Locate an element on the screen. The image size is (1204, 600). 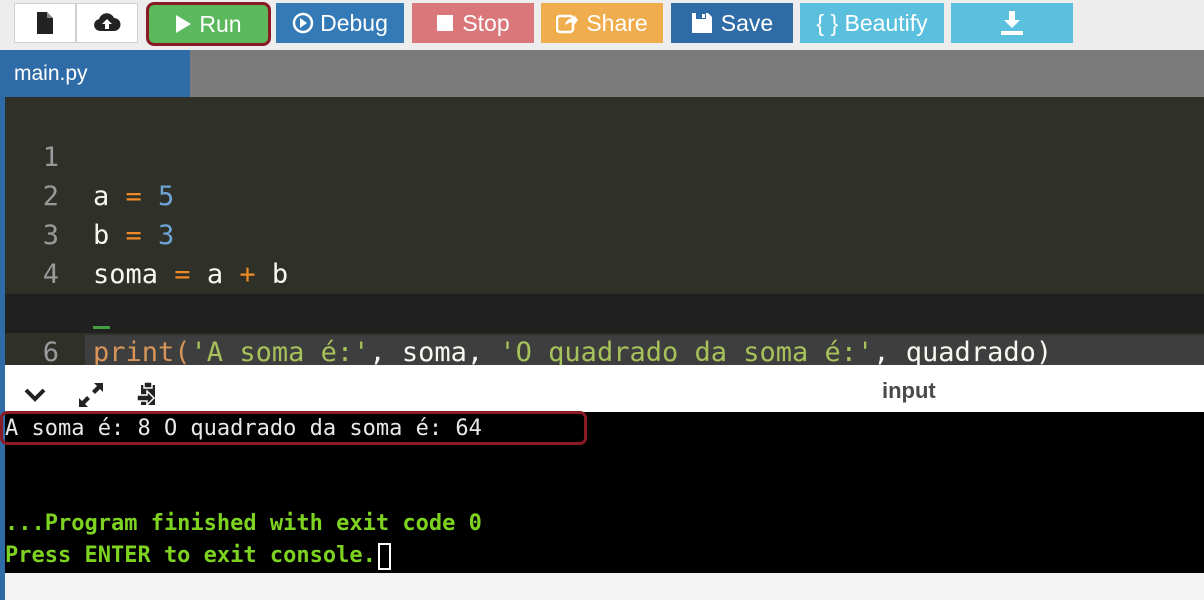
expand-icon is located at coordinates (91, 395).